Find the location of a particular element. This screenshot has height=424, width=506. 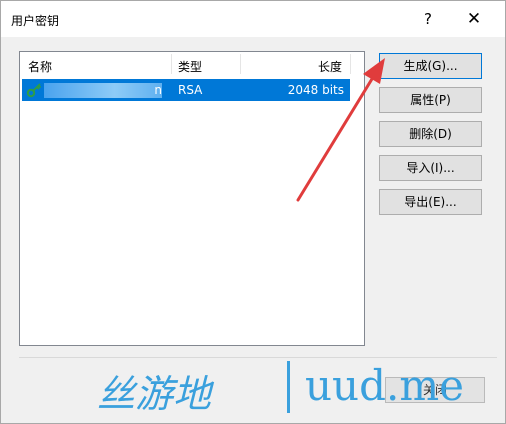

red-arrow-annotation is located at coordinates (340, 130).